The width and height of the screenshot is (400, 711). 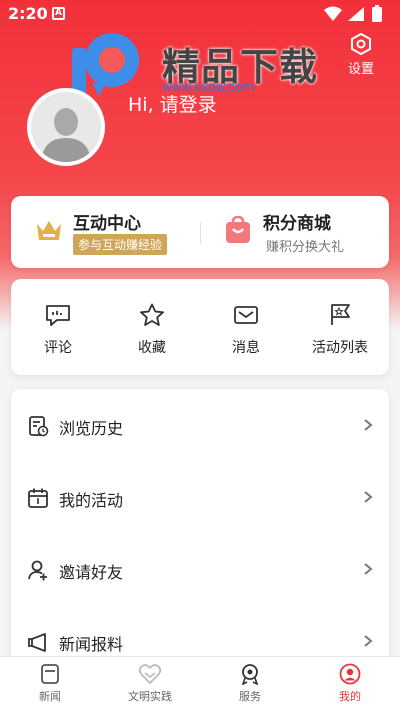 What do you see at coordinates (37, 570) in the screenshot?
I see `invite-user-icon` at bounding box center [37, 570].